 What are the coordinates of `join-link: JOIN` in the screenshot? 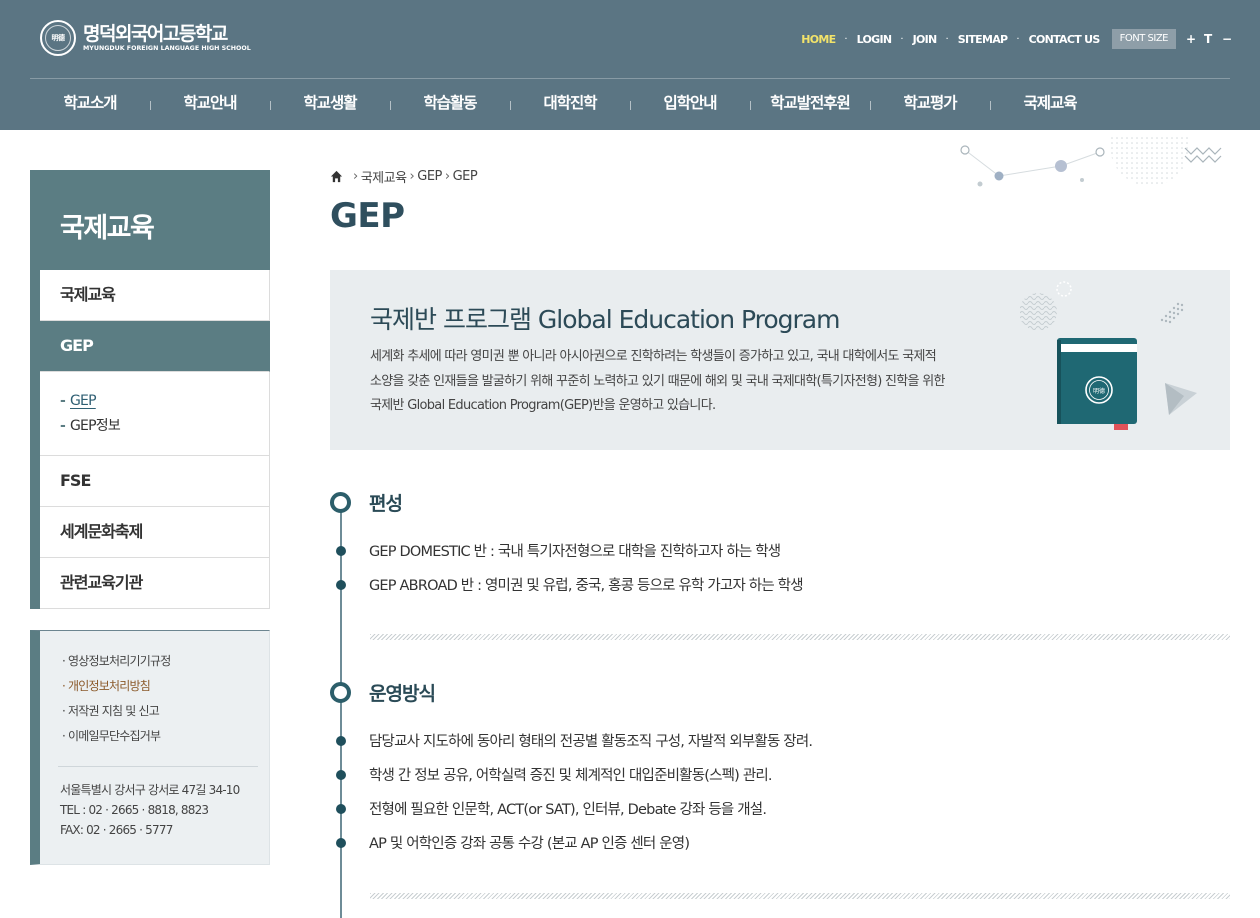 It's located at (925, 39).